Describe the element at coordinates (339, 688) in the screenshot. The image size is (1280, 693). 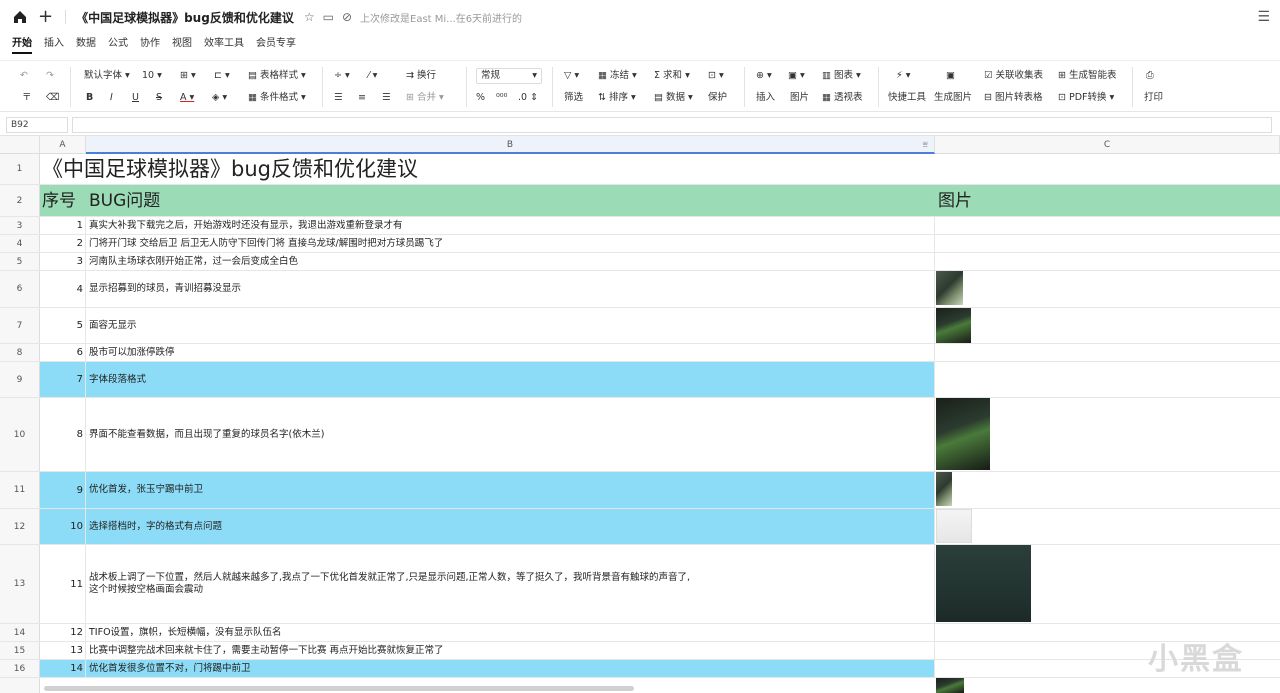
I see `horizontal-scrollbar` at that location.